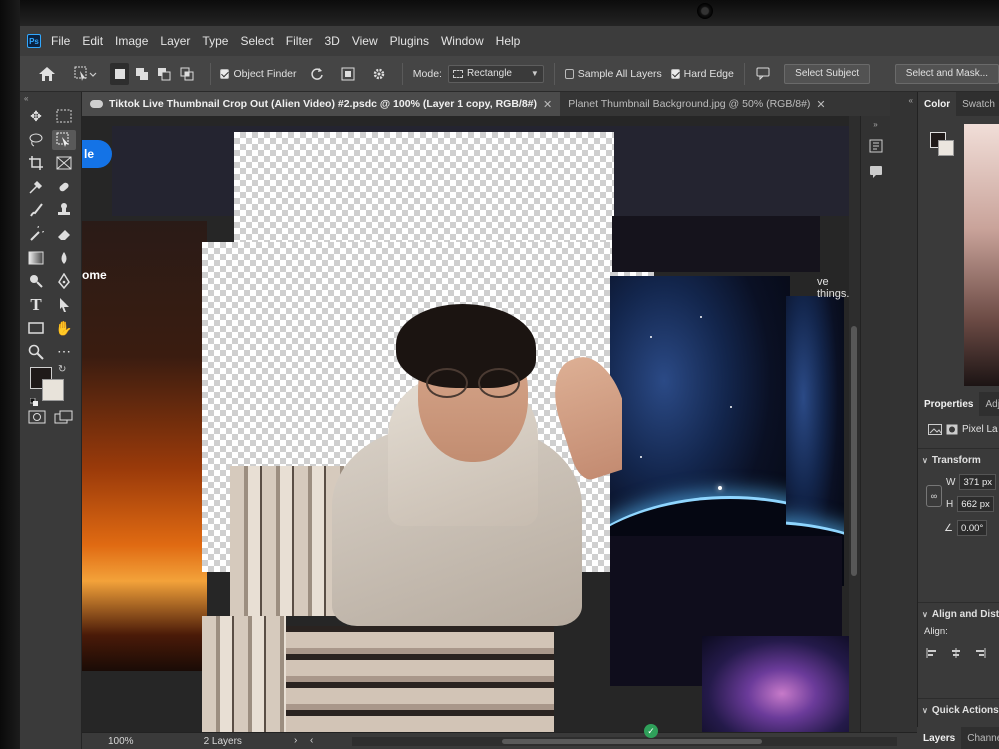 Image resolution: width=999 pixels, height=749 pixels. What do you see at coordinates (675, 73) in the screenshot?
I see `hard-edge-checkbox` at bounding box center [675, 73].